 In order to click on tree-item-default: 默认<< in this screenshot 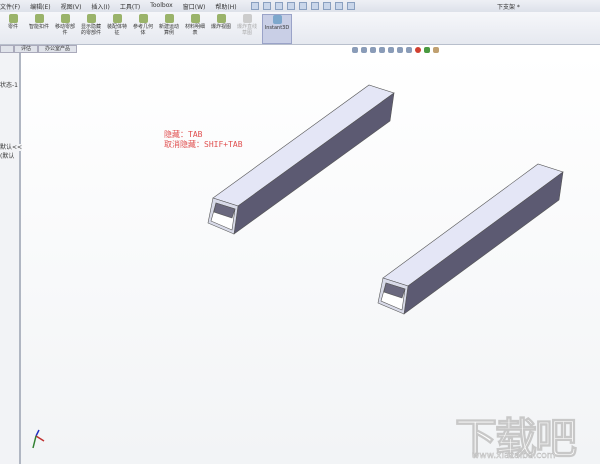, I will do `click(11, 147)`.